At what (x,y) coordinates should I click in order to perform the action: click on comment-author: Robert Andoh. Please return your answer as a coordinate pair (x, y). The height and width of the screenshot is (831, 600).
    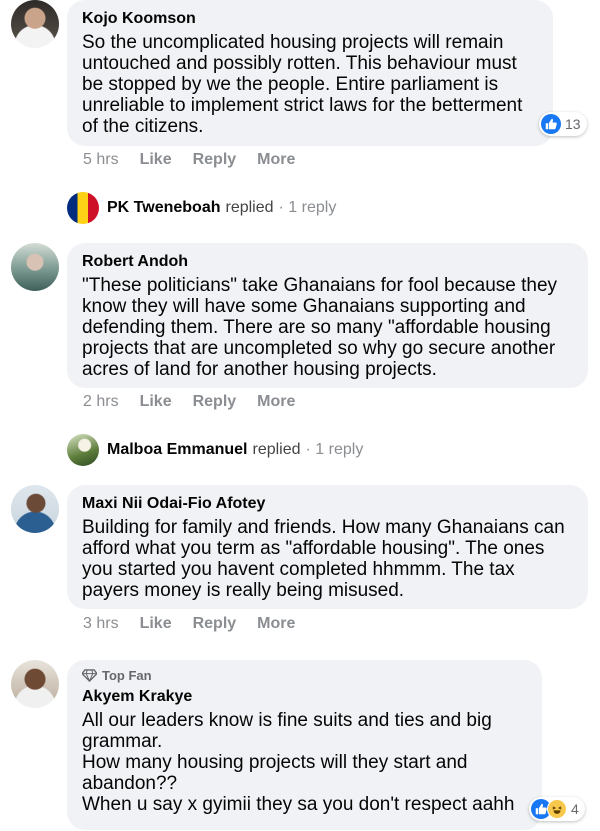
    Looking at the image, I should click on (327, 261).